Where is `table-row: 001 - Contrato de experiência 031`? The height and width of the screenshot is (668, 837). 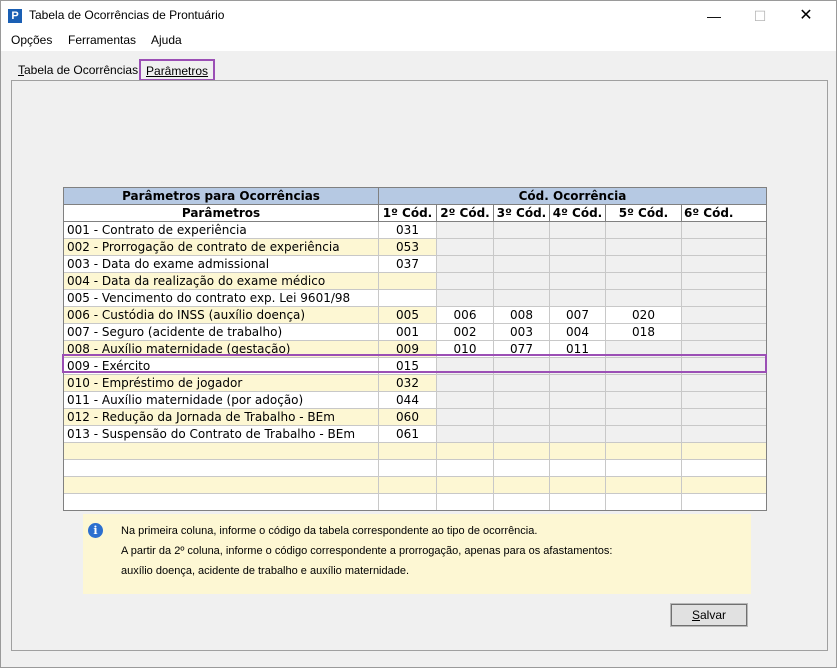
table-row: 001 - Contrato de experiência 031 is located at coordinates (415, 230).